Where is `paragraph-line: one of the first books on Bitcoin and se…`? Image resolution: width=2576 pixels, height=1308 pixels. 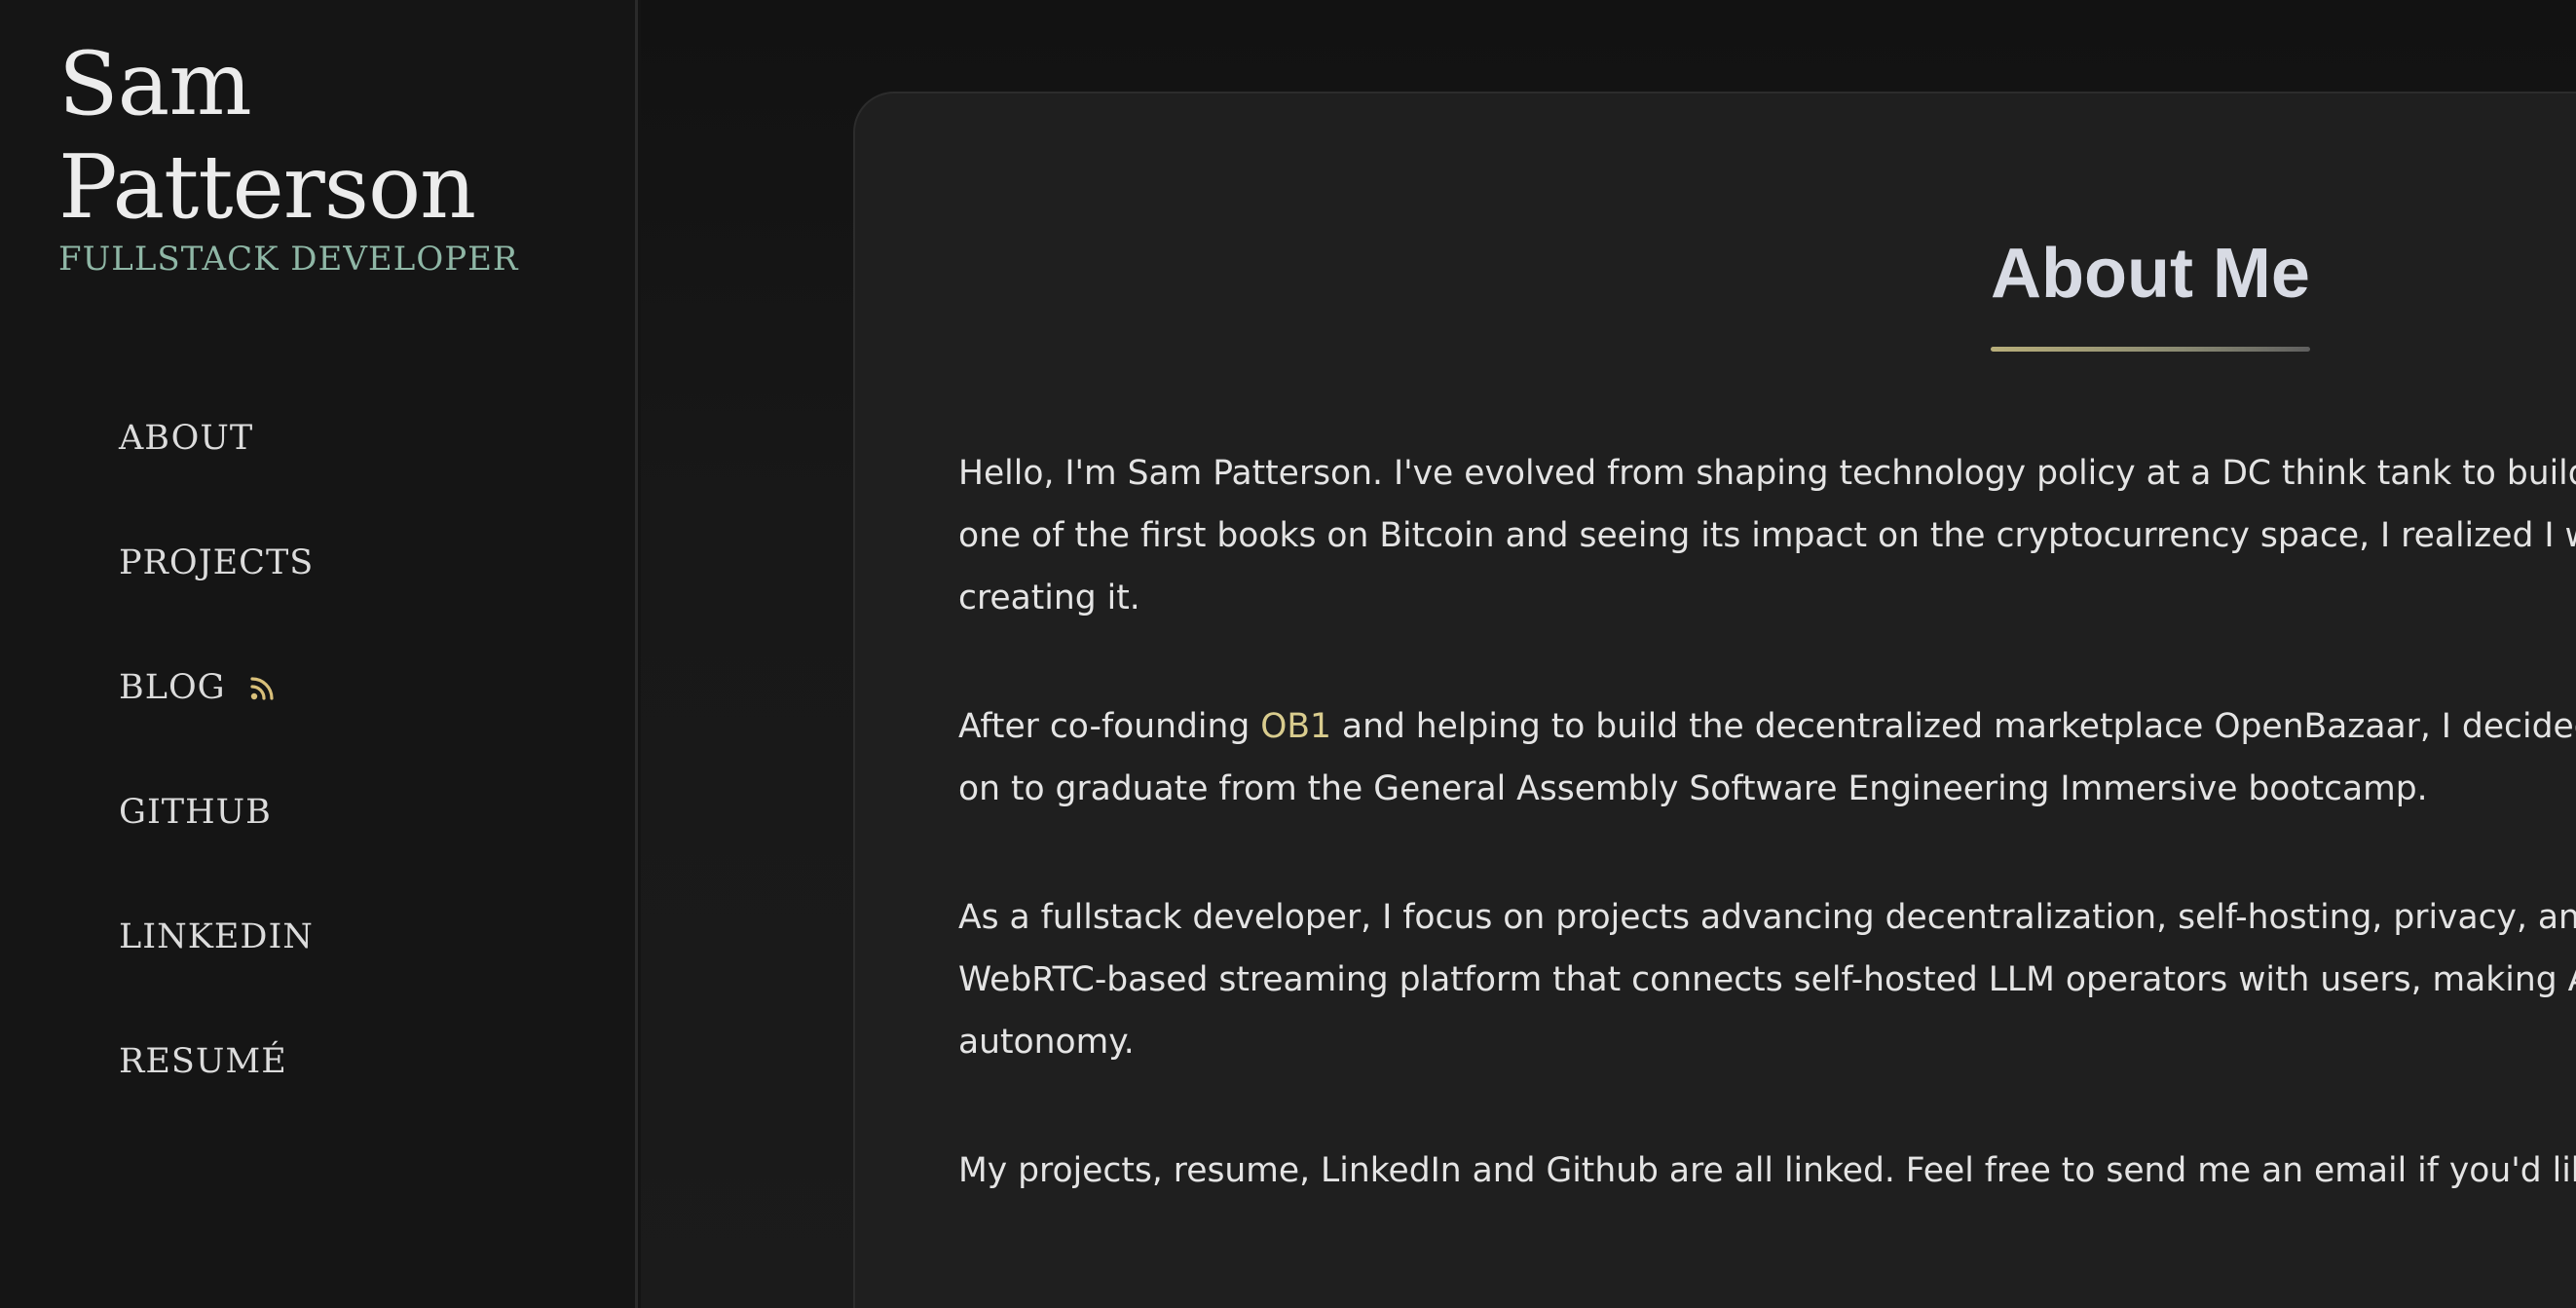 paragraph-line: one of the first books on Bitcoin and se… is located at coordinates (1767, 536).